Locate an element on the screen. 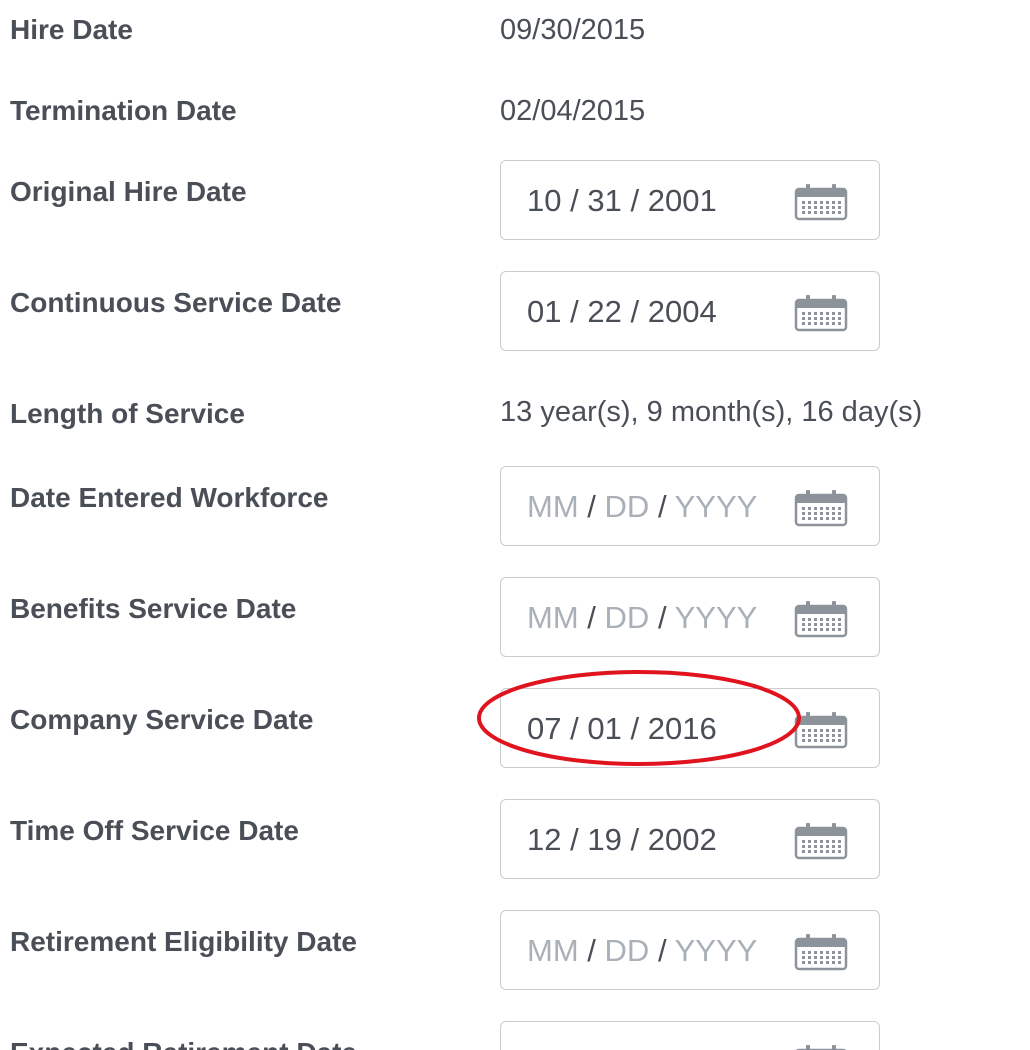  date-input-text: 01 / 22 / 2004 is located at coordinates (622, 312).